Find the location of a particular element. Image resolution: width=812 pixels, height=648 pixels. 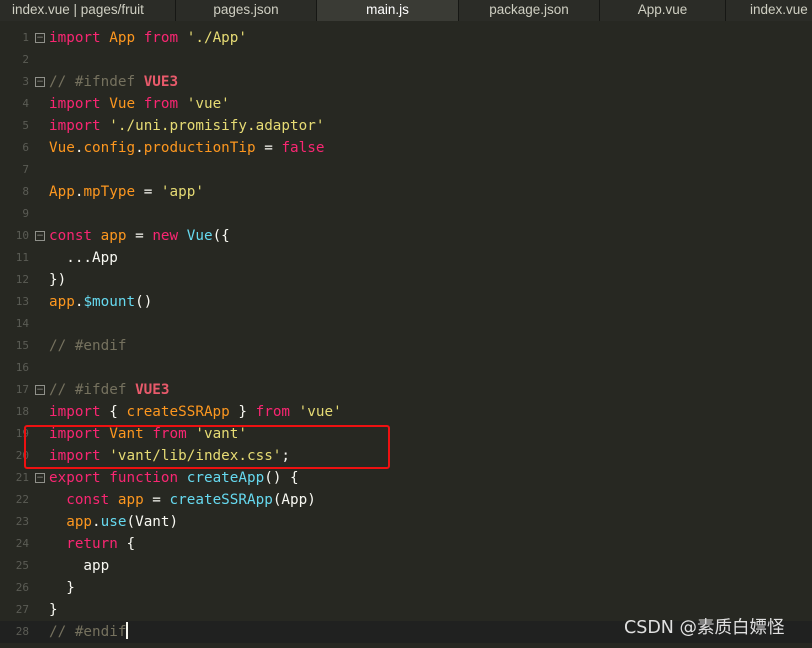

code-line: 17−// #ifdef VUE3 is located at coordinates (406, 390).